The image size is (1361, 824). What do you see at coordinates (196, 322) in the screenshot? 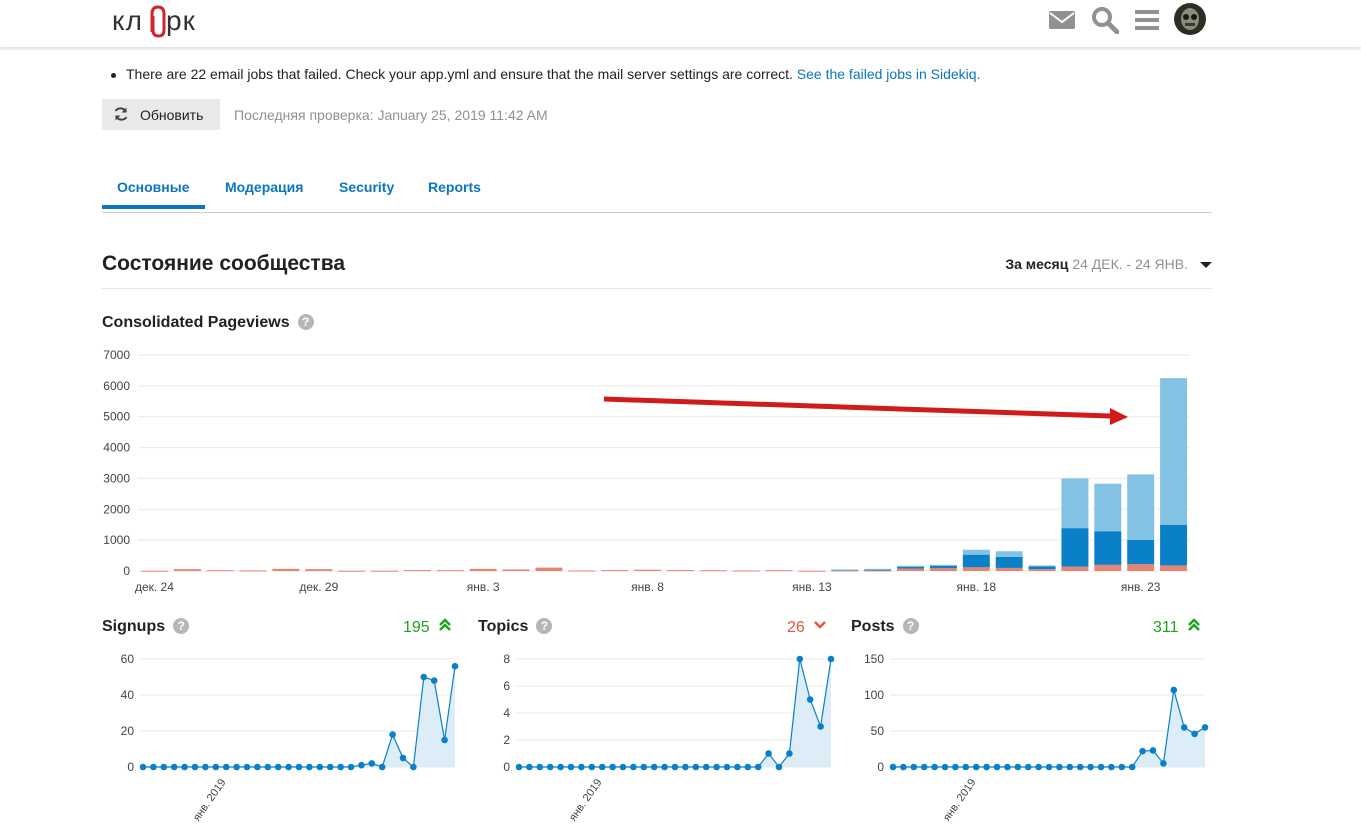
I see `pageviews-title: Consolidated Pageviews` at bounding box center [196, 322].